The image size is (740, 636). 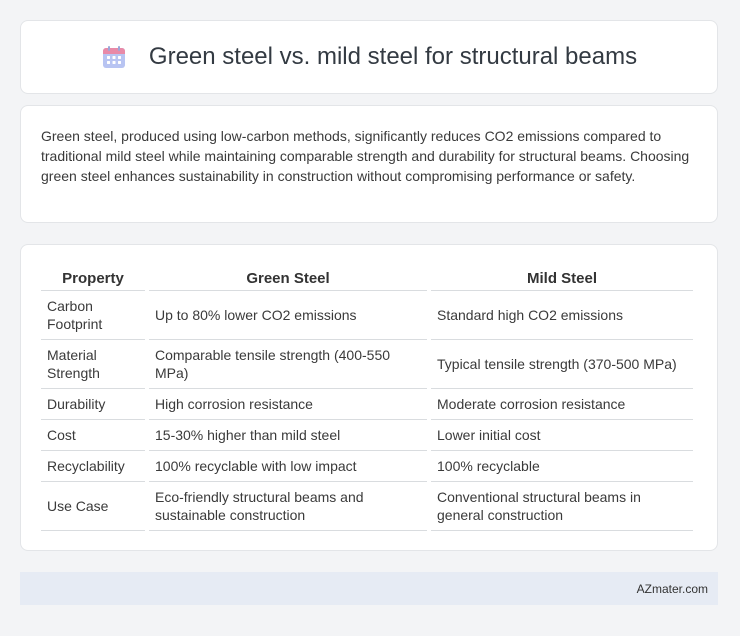 I want to click on cell-property: Durability, so click(x=93, y=404).